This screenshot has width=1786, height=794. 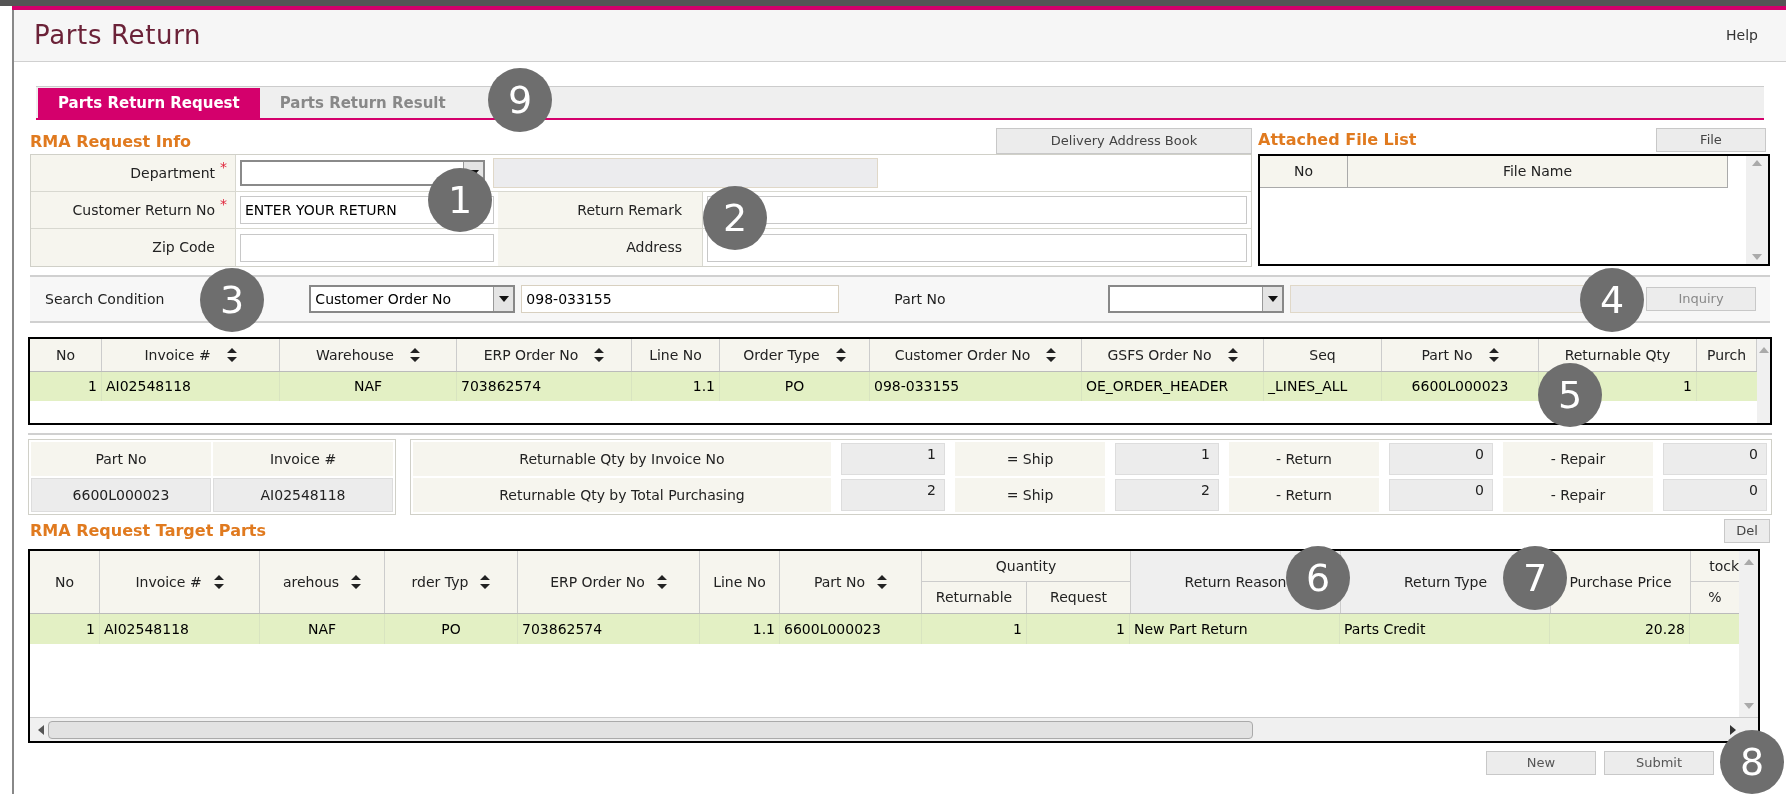 What do you see at coordinates (1747, 531) in the screenshot?
I see `delete-button: Del` at bounding box center [1747, 531].